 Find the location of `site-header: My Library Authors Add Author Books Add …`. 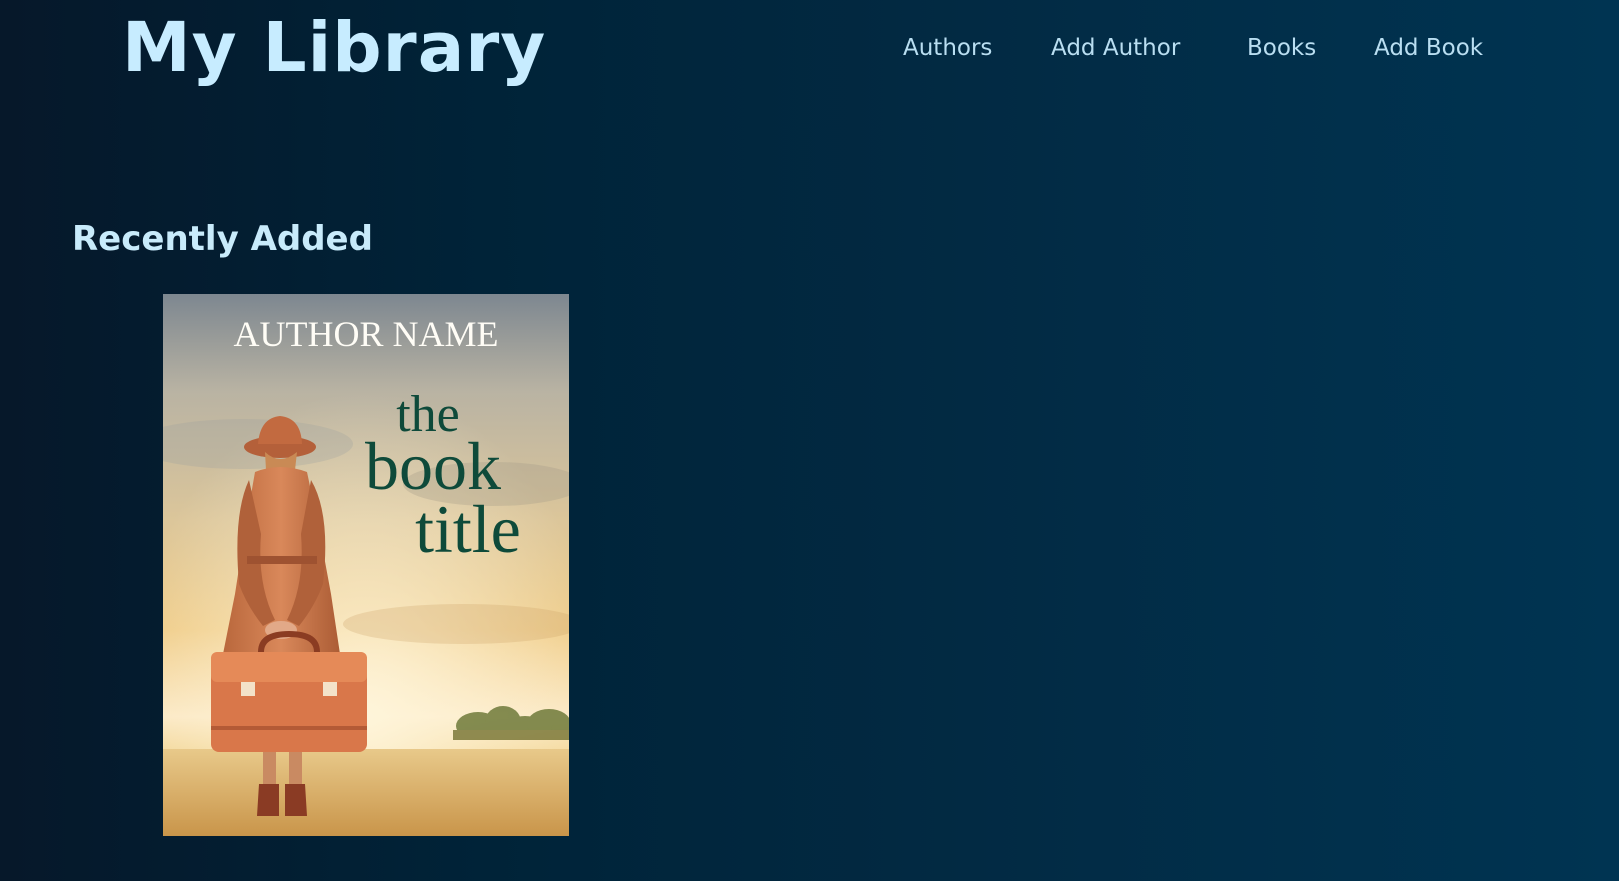

site-header: My Library Authors Add Author Books Add … is located at coordinates (809, 55).